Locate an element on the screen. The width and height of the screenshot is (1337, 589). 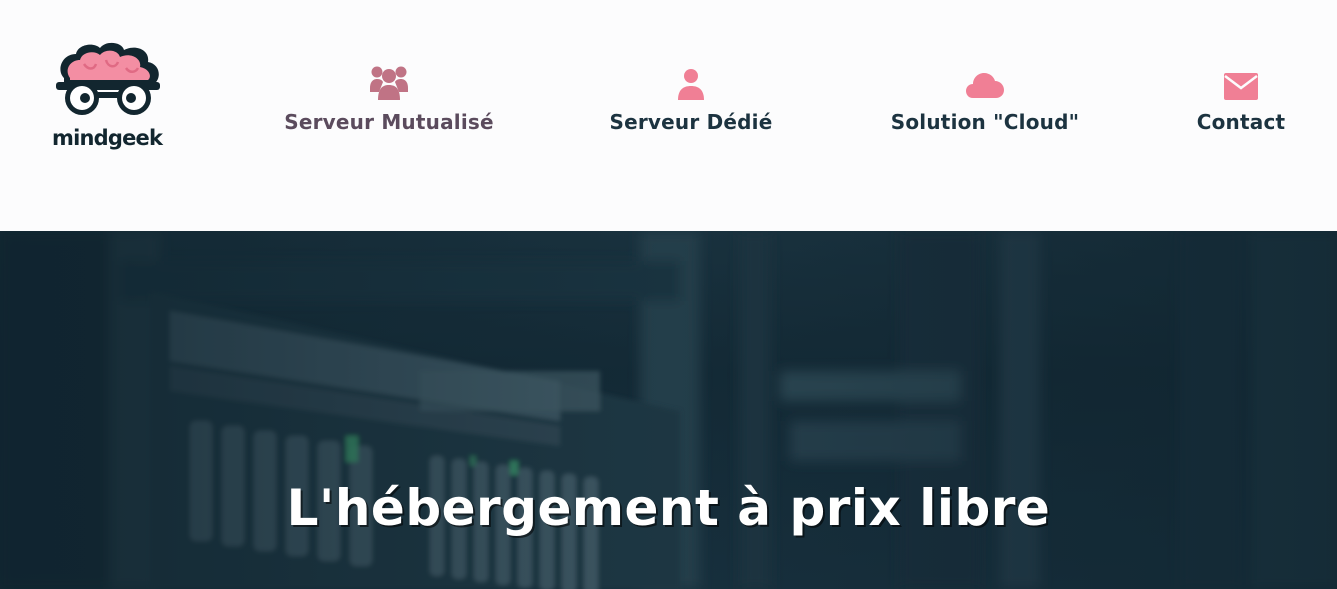
group-icon is located at coordinates (389, 83).